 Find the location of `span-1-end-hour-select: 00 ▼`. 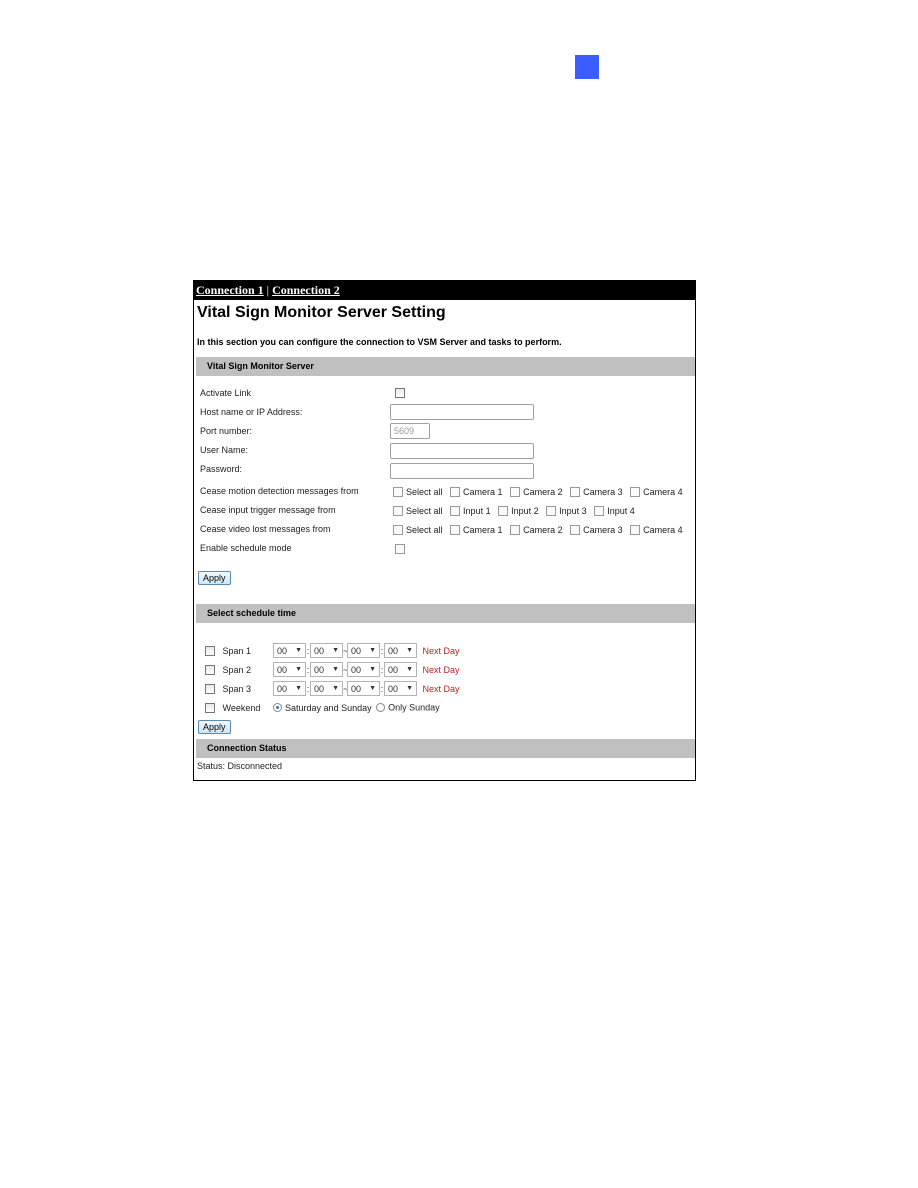

span-1-end-hour-select: 00 ▼ is located at coordinates (364, 651).